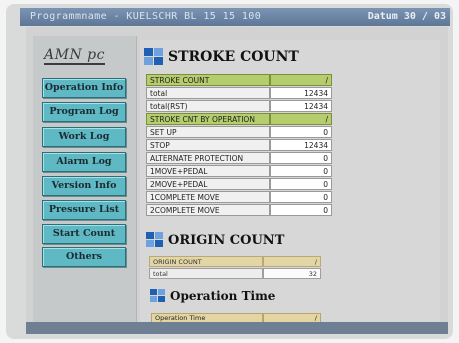 The width and height of the screenshot is (459, 343). Describe the element at coordinates (208, 171) in the screenshot. I see `row-label: 1MOVE+PEDAL` at that location.